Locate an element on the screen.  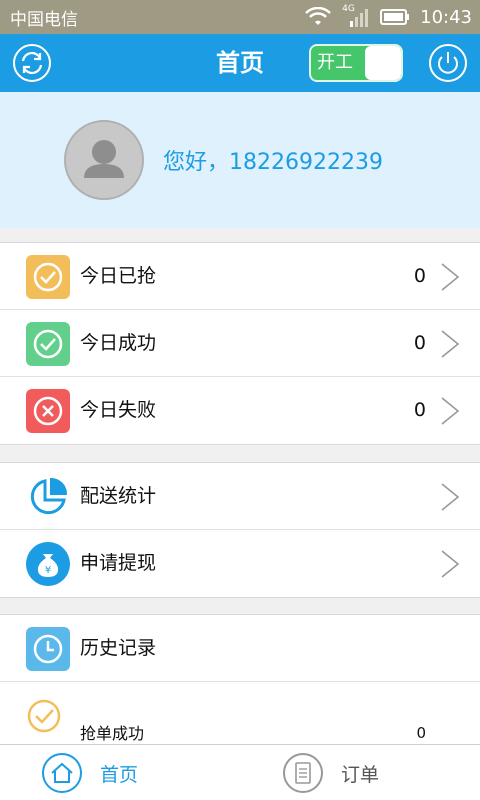
toggle-knob is located at coordinates (383, 63).